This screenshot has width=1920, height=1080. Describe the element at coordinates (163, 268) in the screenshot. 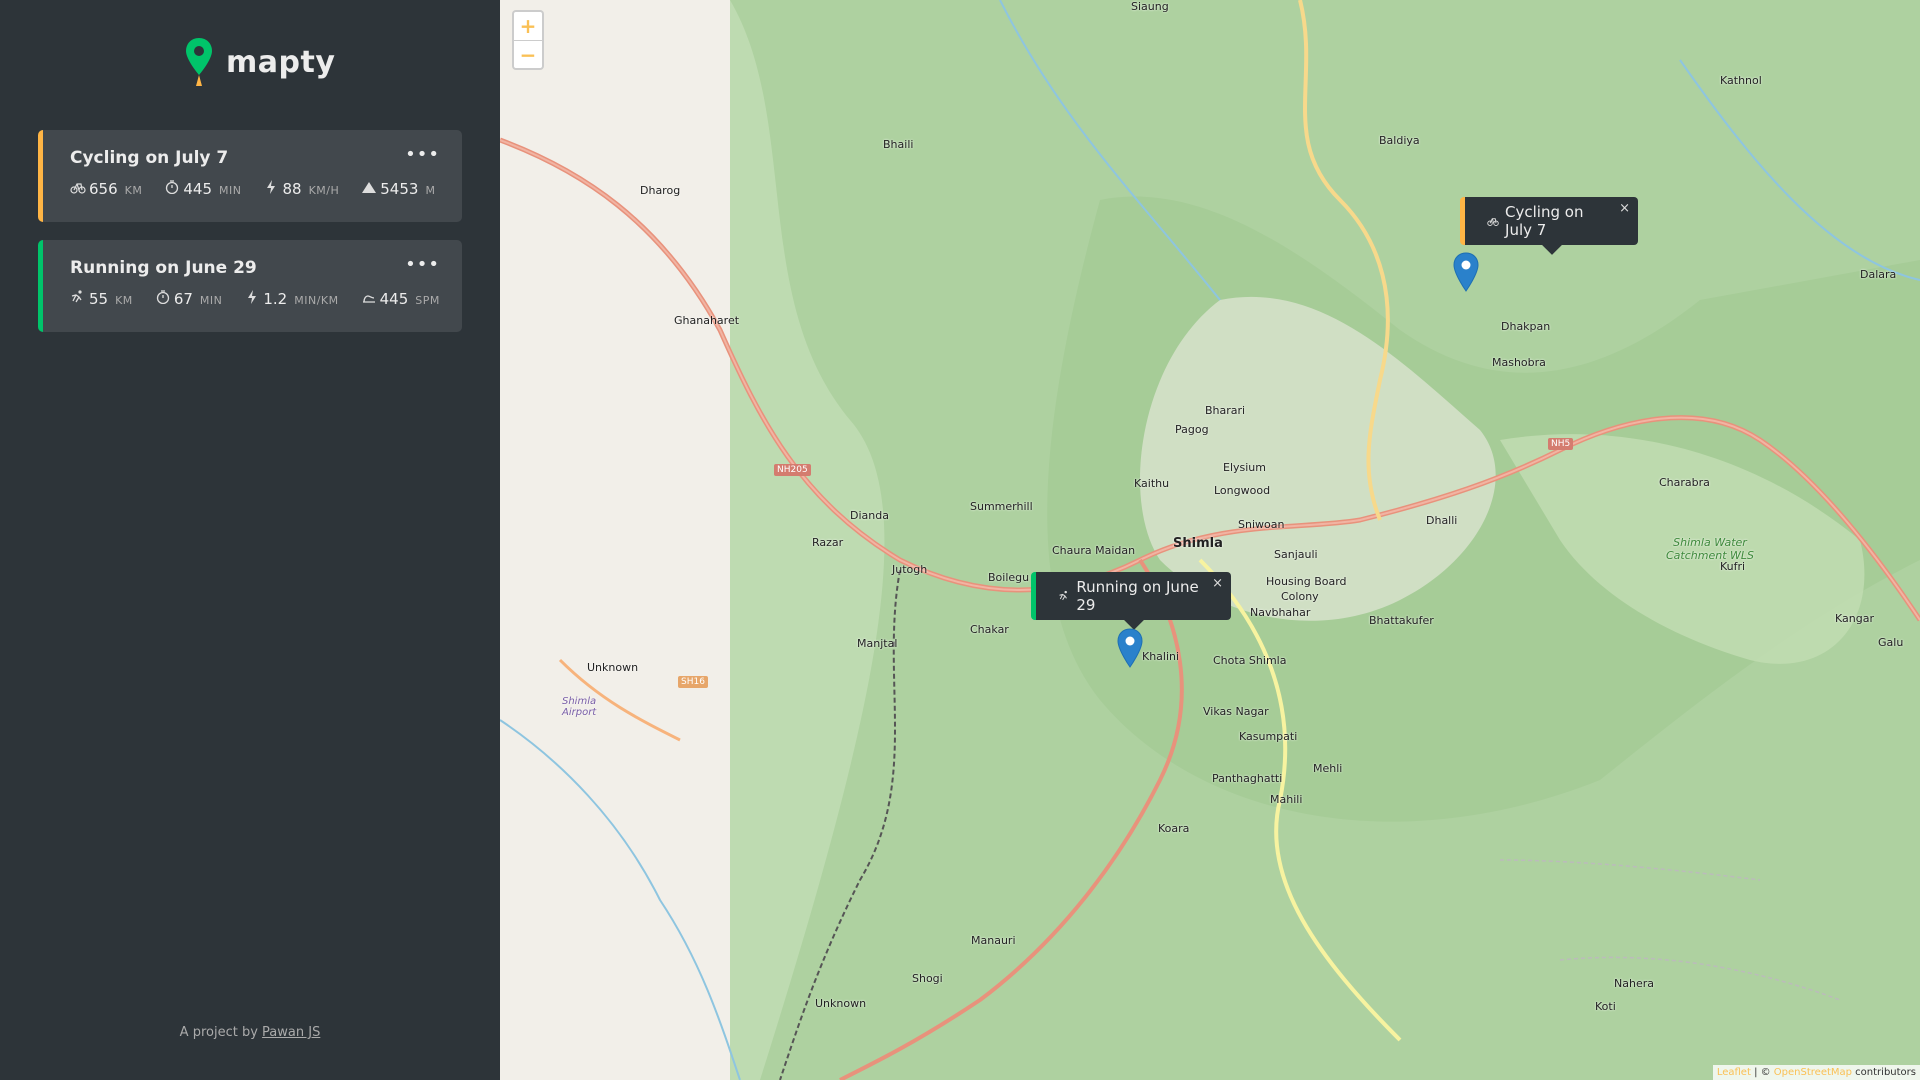

I see `workout-title: Running on June 29` at that location.